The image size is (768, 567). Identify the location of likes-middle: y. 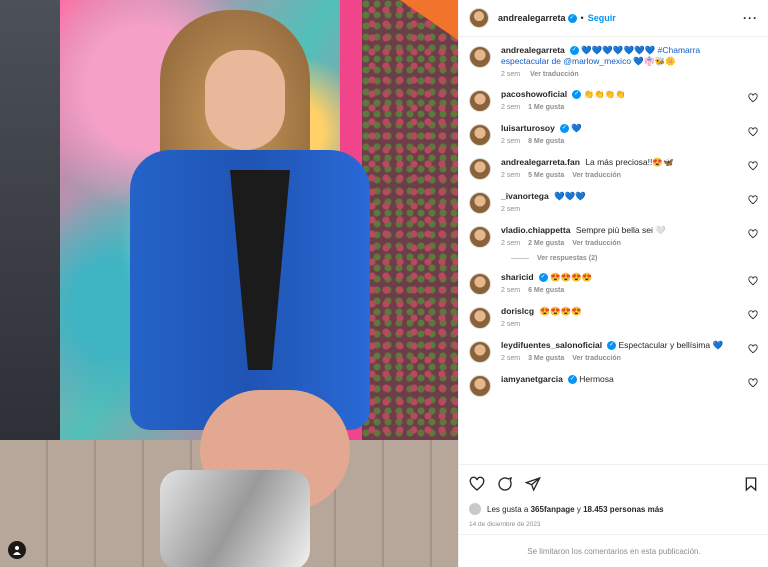
(578, 509).